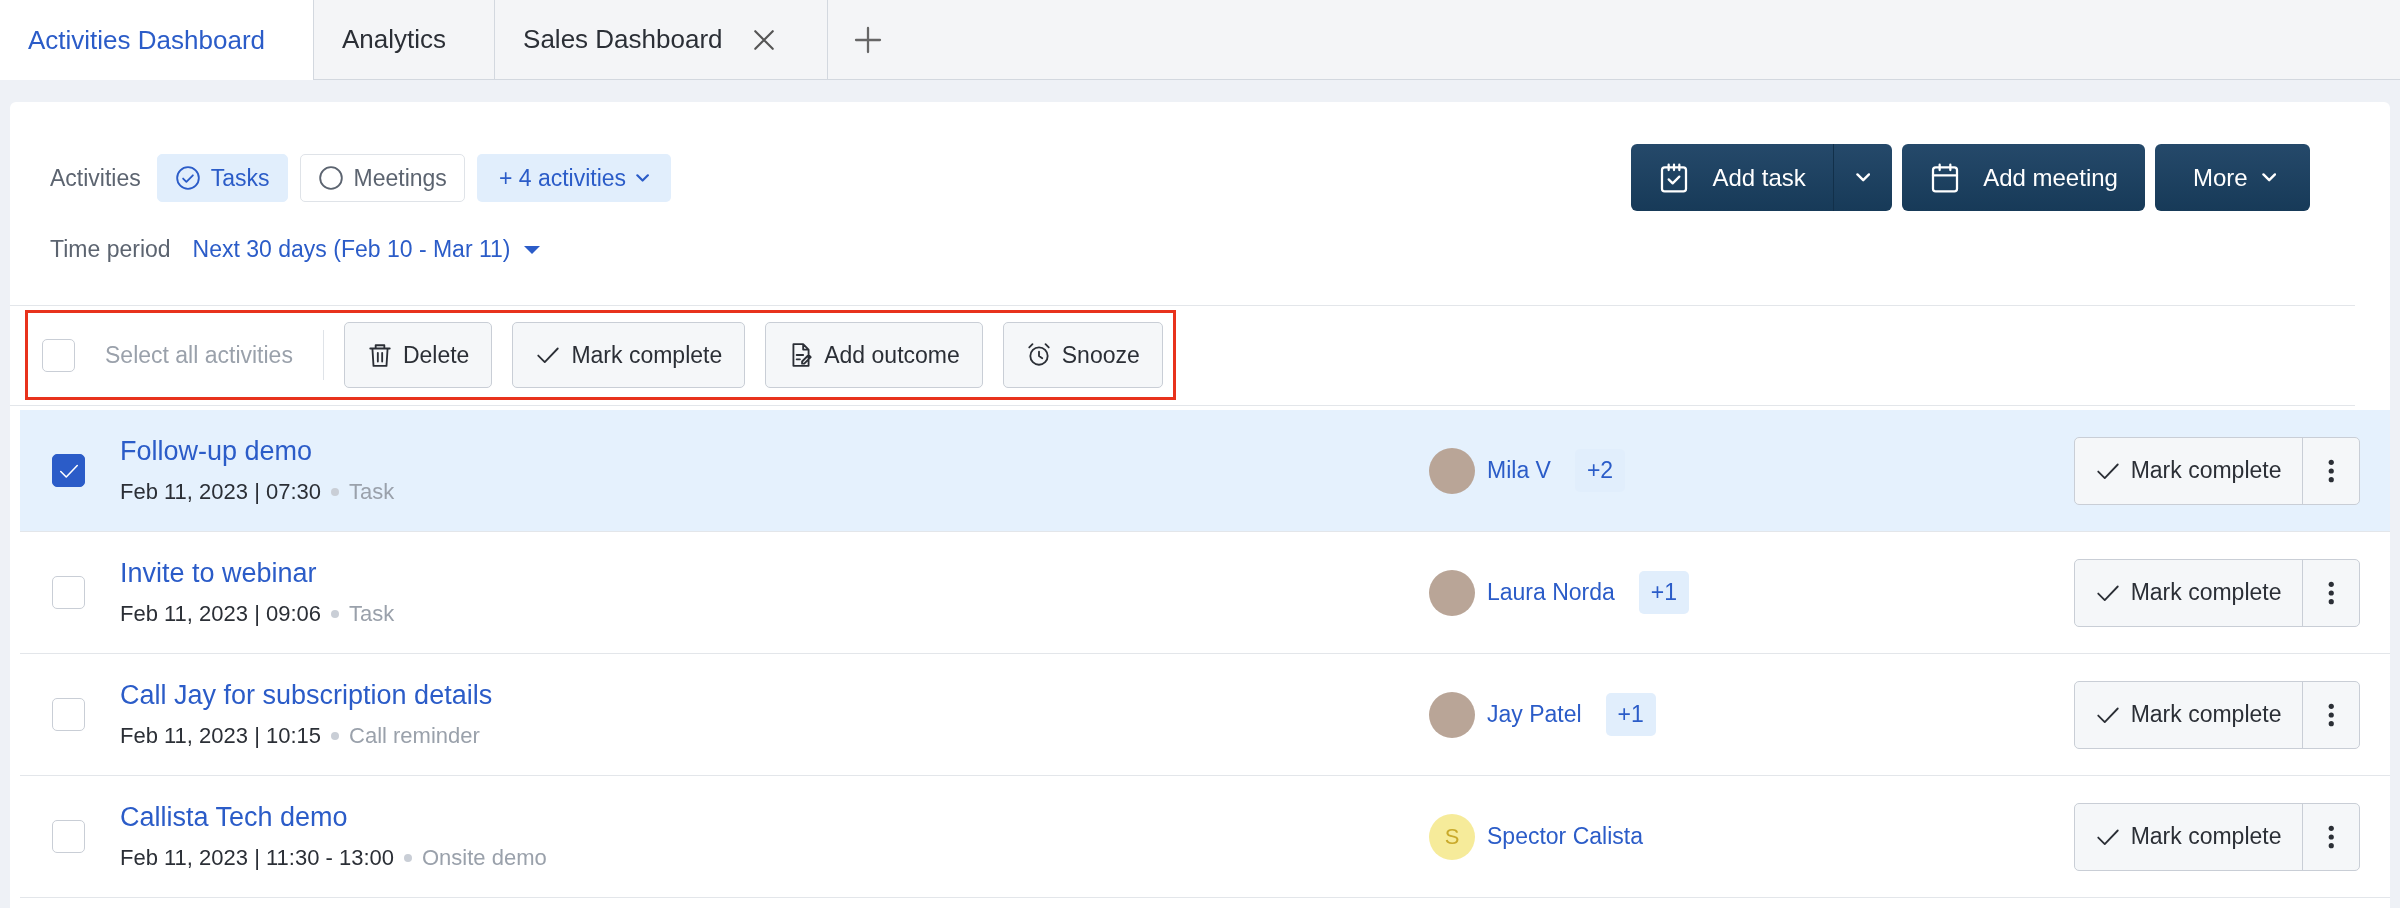  What do you see at coordinates (1732, 177) in the screenshot?
I see `add-task-button: Add task` at bounding box center [1732, 177].